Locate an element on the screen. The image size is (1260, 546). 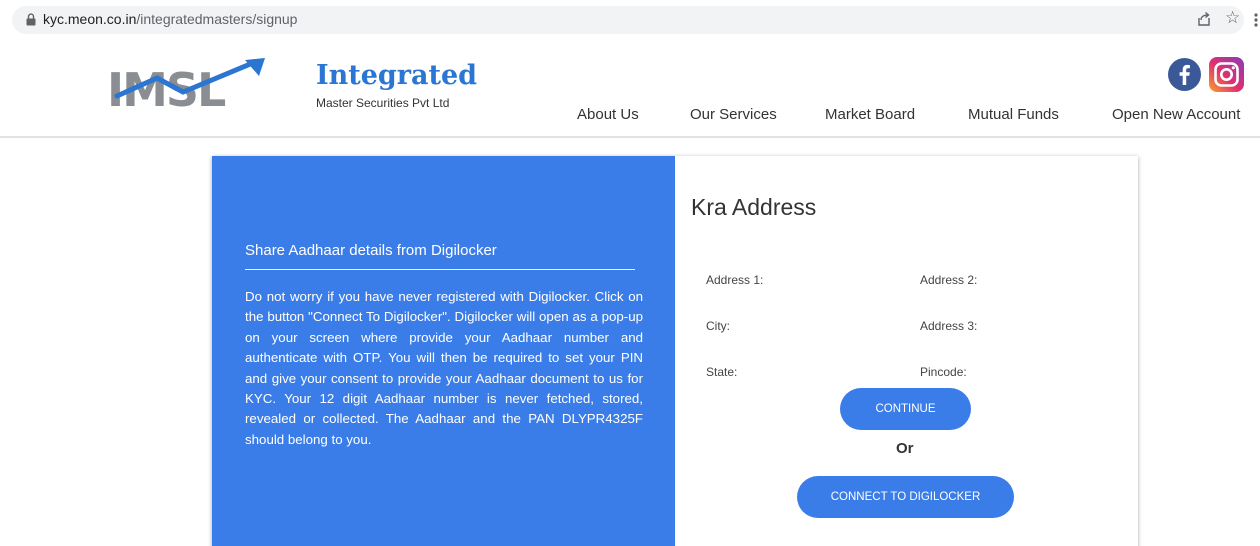
url-path: /integratedmasters/signup is located at coordinates (217, 19).